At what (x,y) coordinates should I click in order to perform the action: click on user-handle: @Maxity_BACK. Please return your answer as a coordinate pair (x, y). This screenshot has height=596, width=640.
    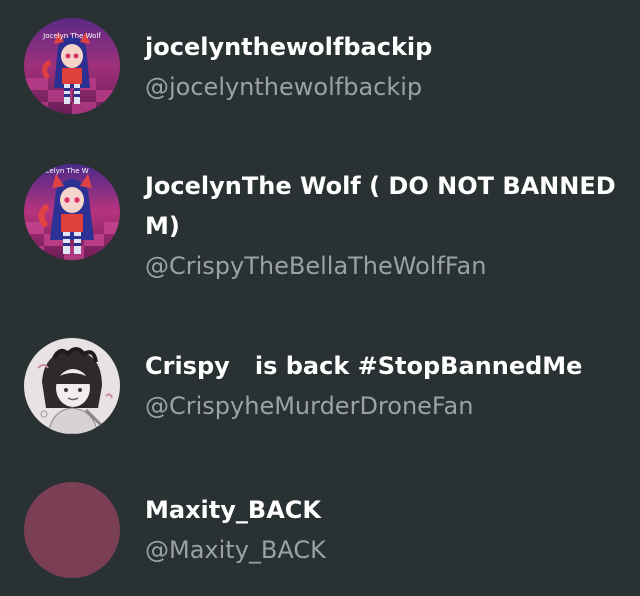
    Looking at the image, I should click on (383, 550).